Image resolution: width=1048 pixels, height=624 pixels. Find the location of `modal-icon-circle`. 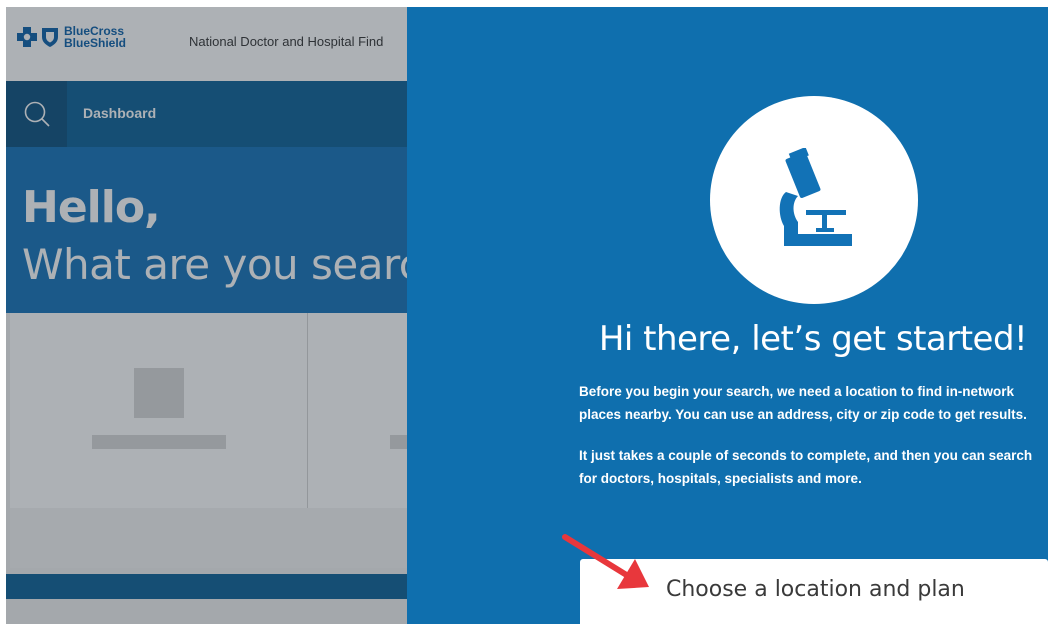

modal-icon-circle is located at coordinates (814, 200).